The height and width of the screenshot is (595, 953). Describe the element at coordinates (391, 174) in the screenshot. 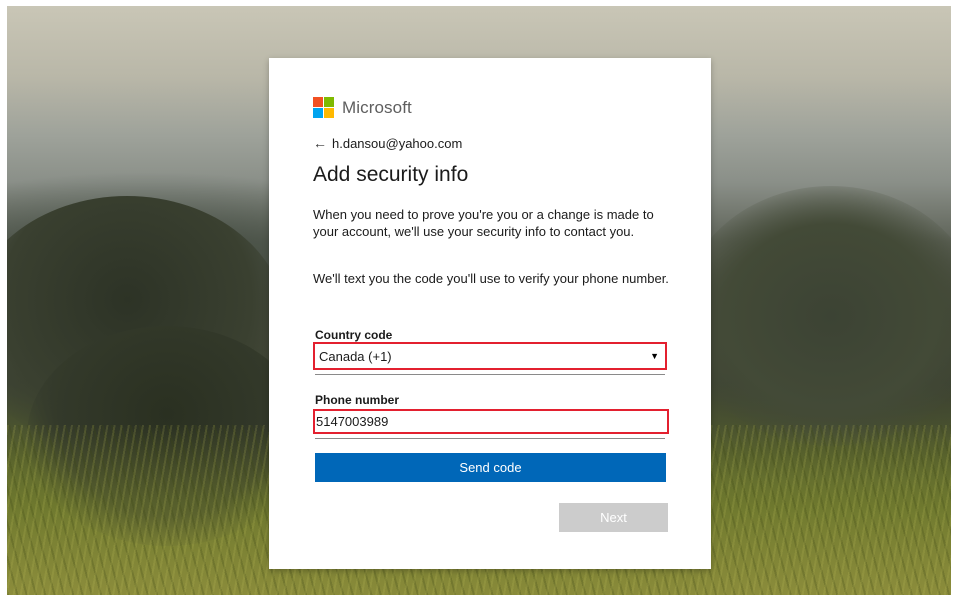

I see `page-title: Add security info` at that location.